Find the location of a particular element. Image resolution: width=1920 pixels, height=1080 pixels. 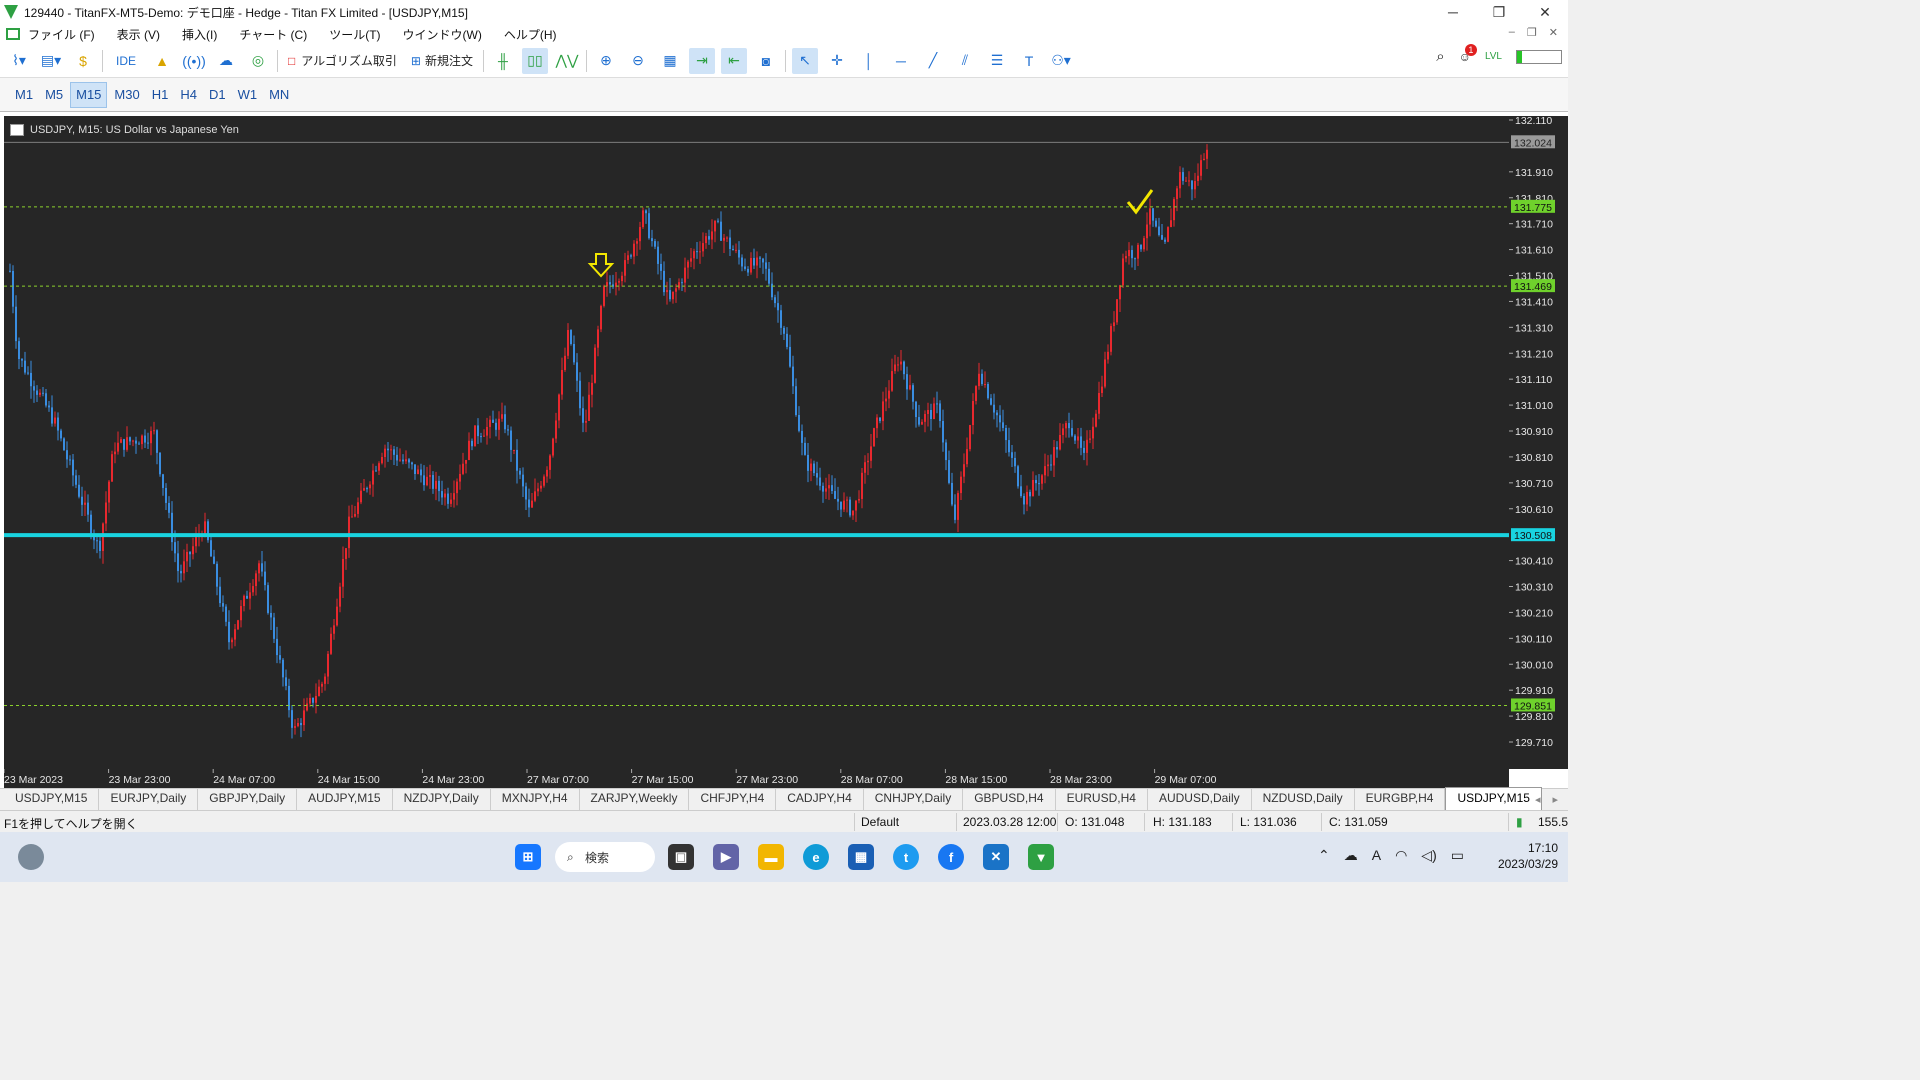

chart-type-icon: ⌇▾ is located at coordinates (19, 61).